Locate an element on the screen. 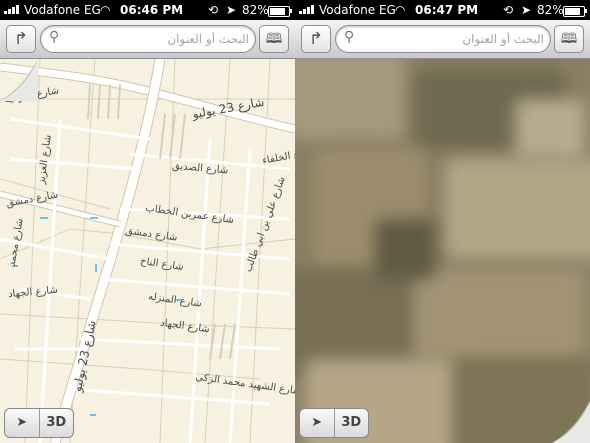 This screenshot has width=590, height=443. status-bar: Vodafone EG ◠ 06:47 PM ⟲ ➤ 82% is located at coordinates (442, 10).